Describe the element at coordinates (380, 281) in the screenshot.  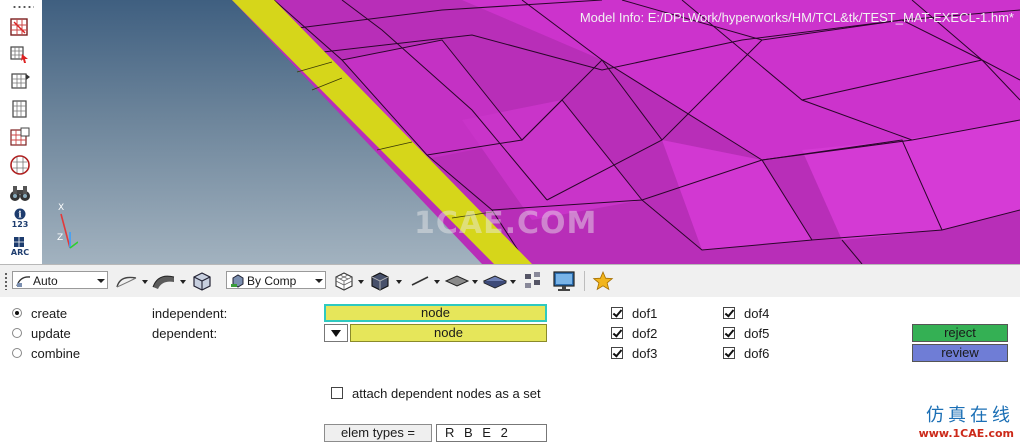
I see `solid-cube-icon` at that location.